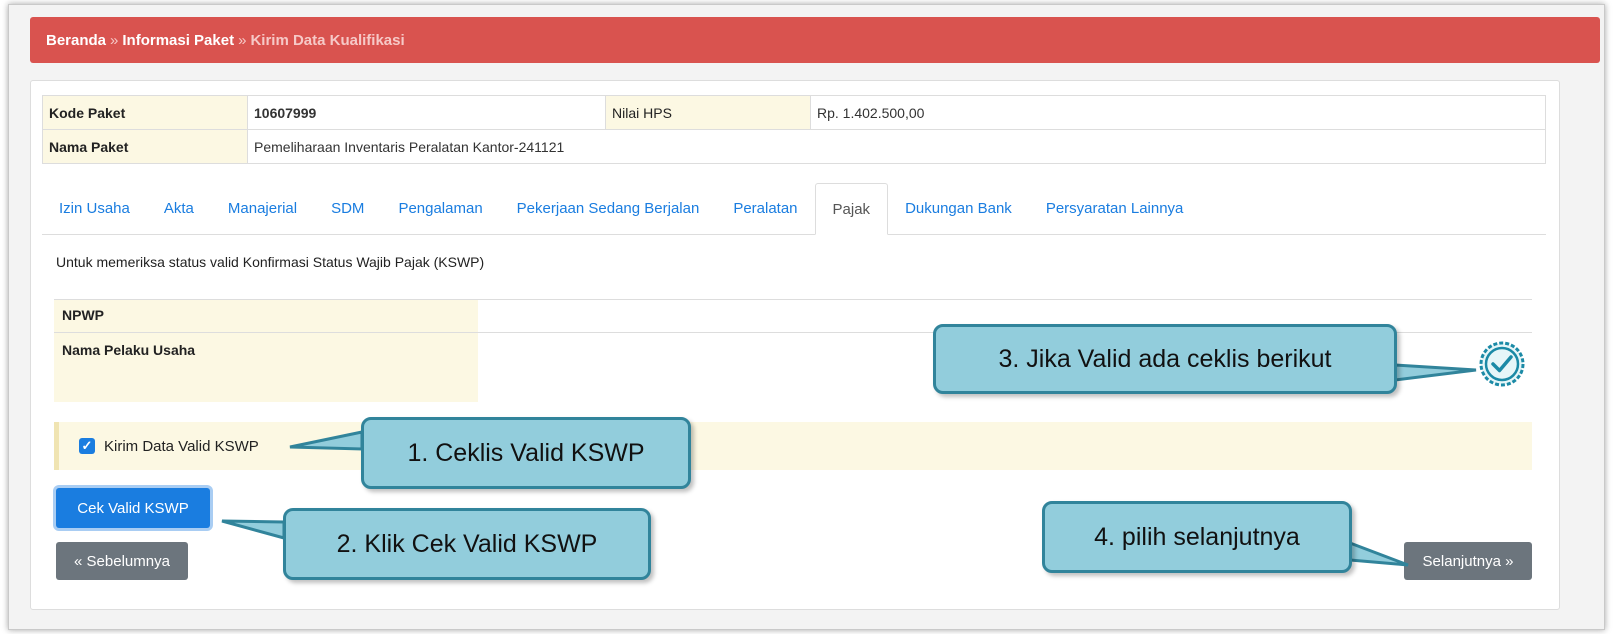 The image size is (1613, 634). Describe the element at coordinates (253, 529) in the screenshot. I see `callout-2-pointer` at that location.